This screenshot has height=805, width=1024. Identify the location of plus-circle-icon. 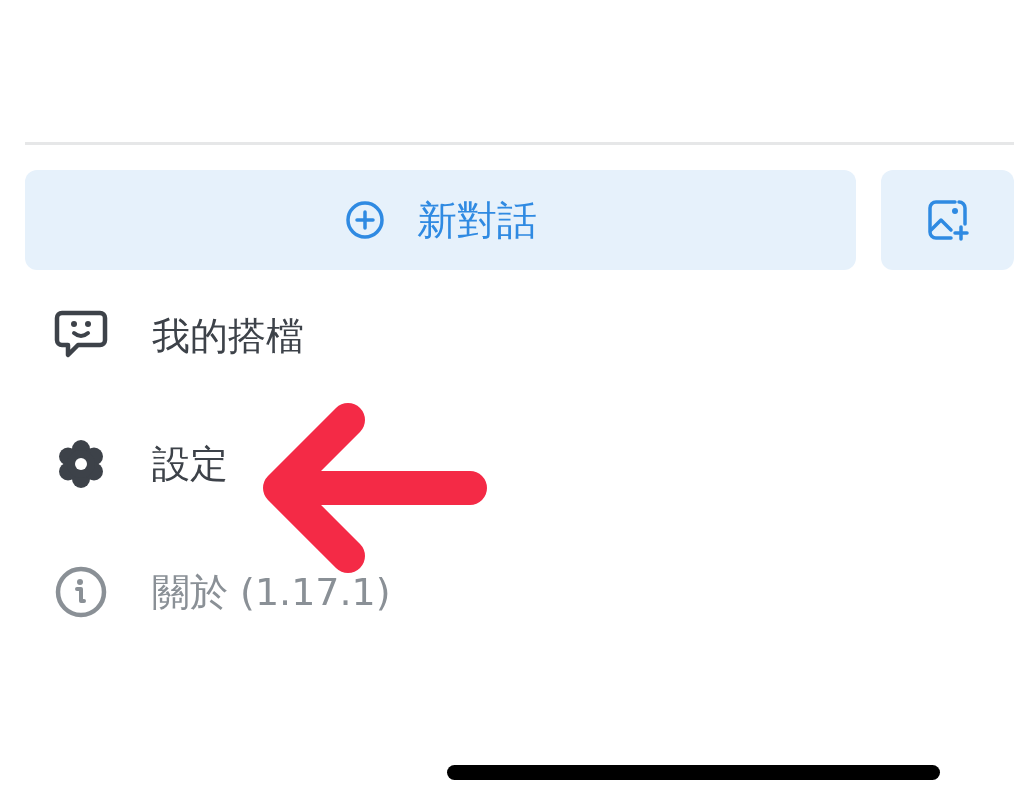
(364, 220).